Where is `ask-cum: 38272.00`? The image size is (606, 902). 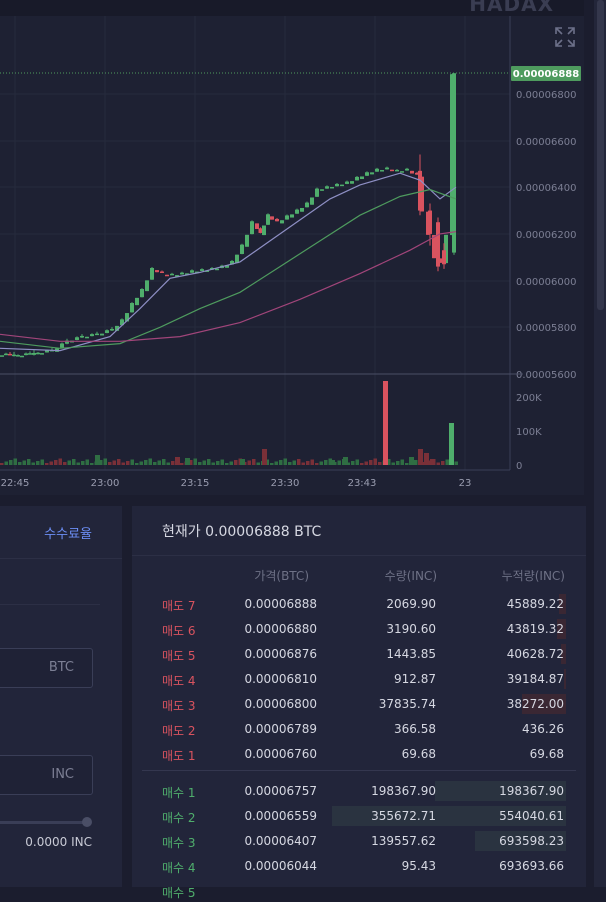
ask-cum: 38272.00 is located at coordinates (535, 704).